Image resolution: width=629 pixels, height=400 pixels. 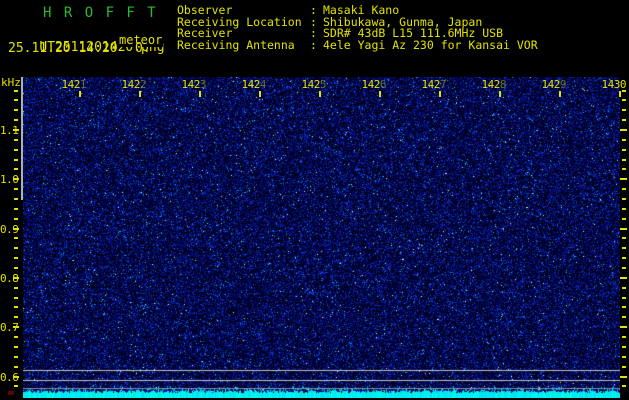 What do you see at coordinates (100, 13) in the screenshot?
I see `app-title: H R O F F T` at bounding box center [100, 13].